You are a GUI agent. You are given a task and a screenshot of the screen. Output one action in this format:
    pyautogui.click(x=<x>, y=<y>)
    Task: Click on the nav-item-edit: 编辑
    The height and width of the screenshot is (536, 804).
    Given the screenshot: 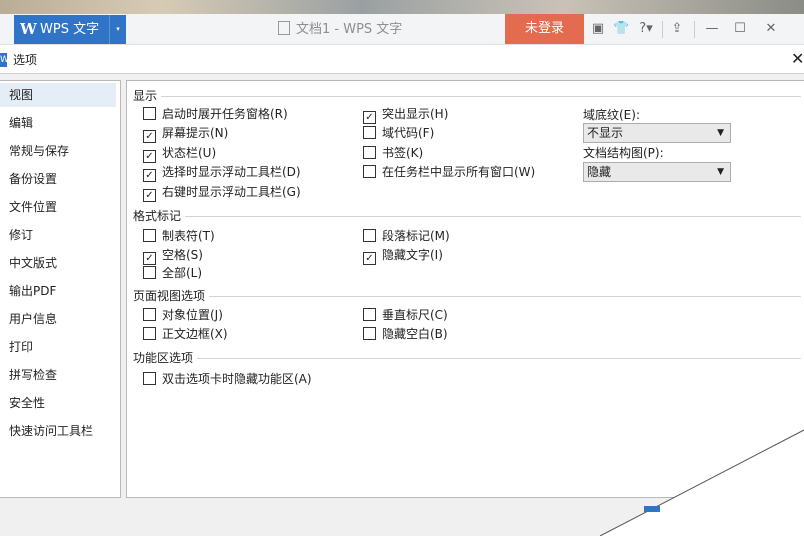 What is the action you would take?
    pyautogui.click(x=58, y=123)
    